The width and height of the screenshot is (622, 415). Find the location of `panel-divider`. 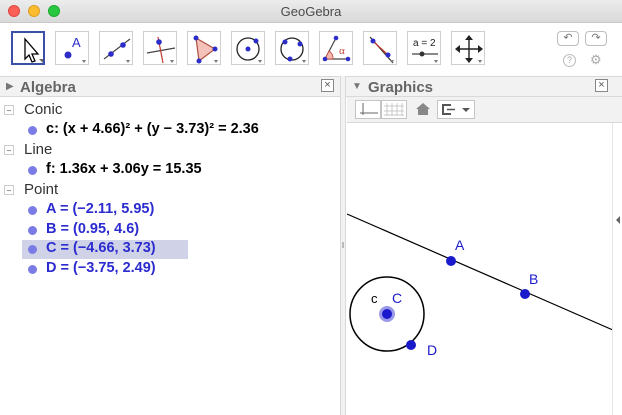

panel-divider is located at coordinates (343, 245).